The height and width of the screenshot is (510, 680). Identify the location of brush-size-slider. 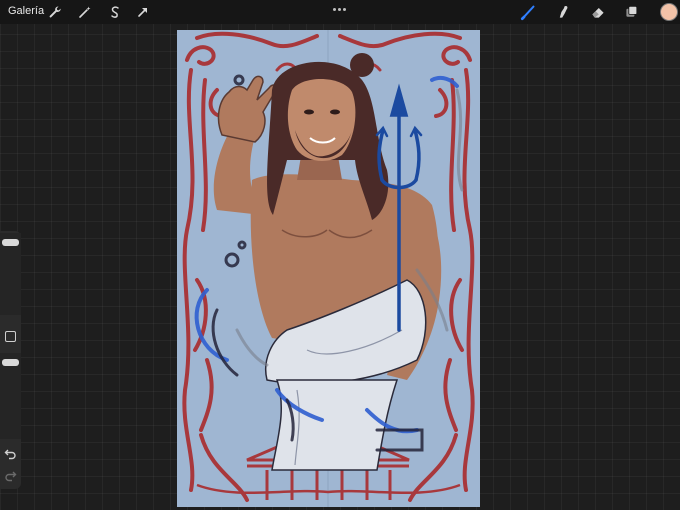
(10, 274).